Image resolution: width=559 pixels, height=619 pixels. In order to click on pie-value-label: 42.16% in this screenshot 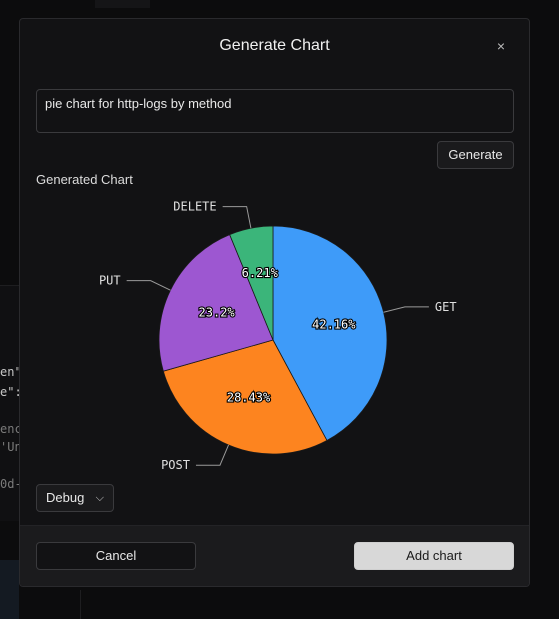, I will do `click(334, 325)`.